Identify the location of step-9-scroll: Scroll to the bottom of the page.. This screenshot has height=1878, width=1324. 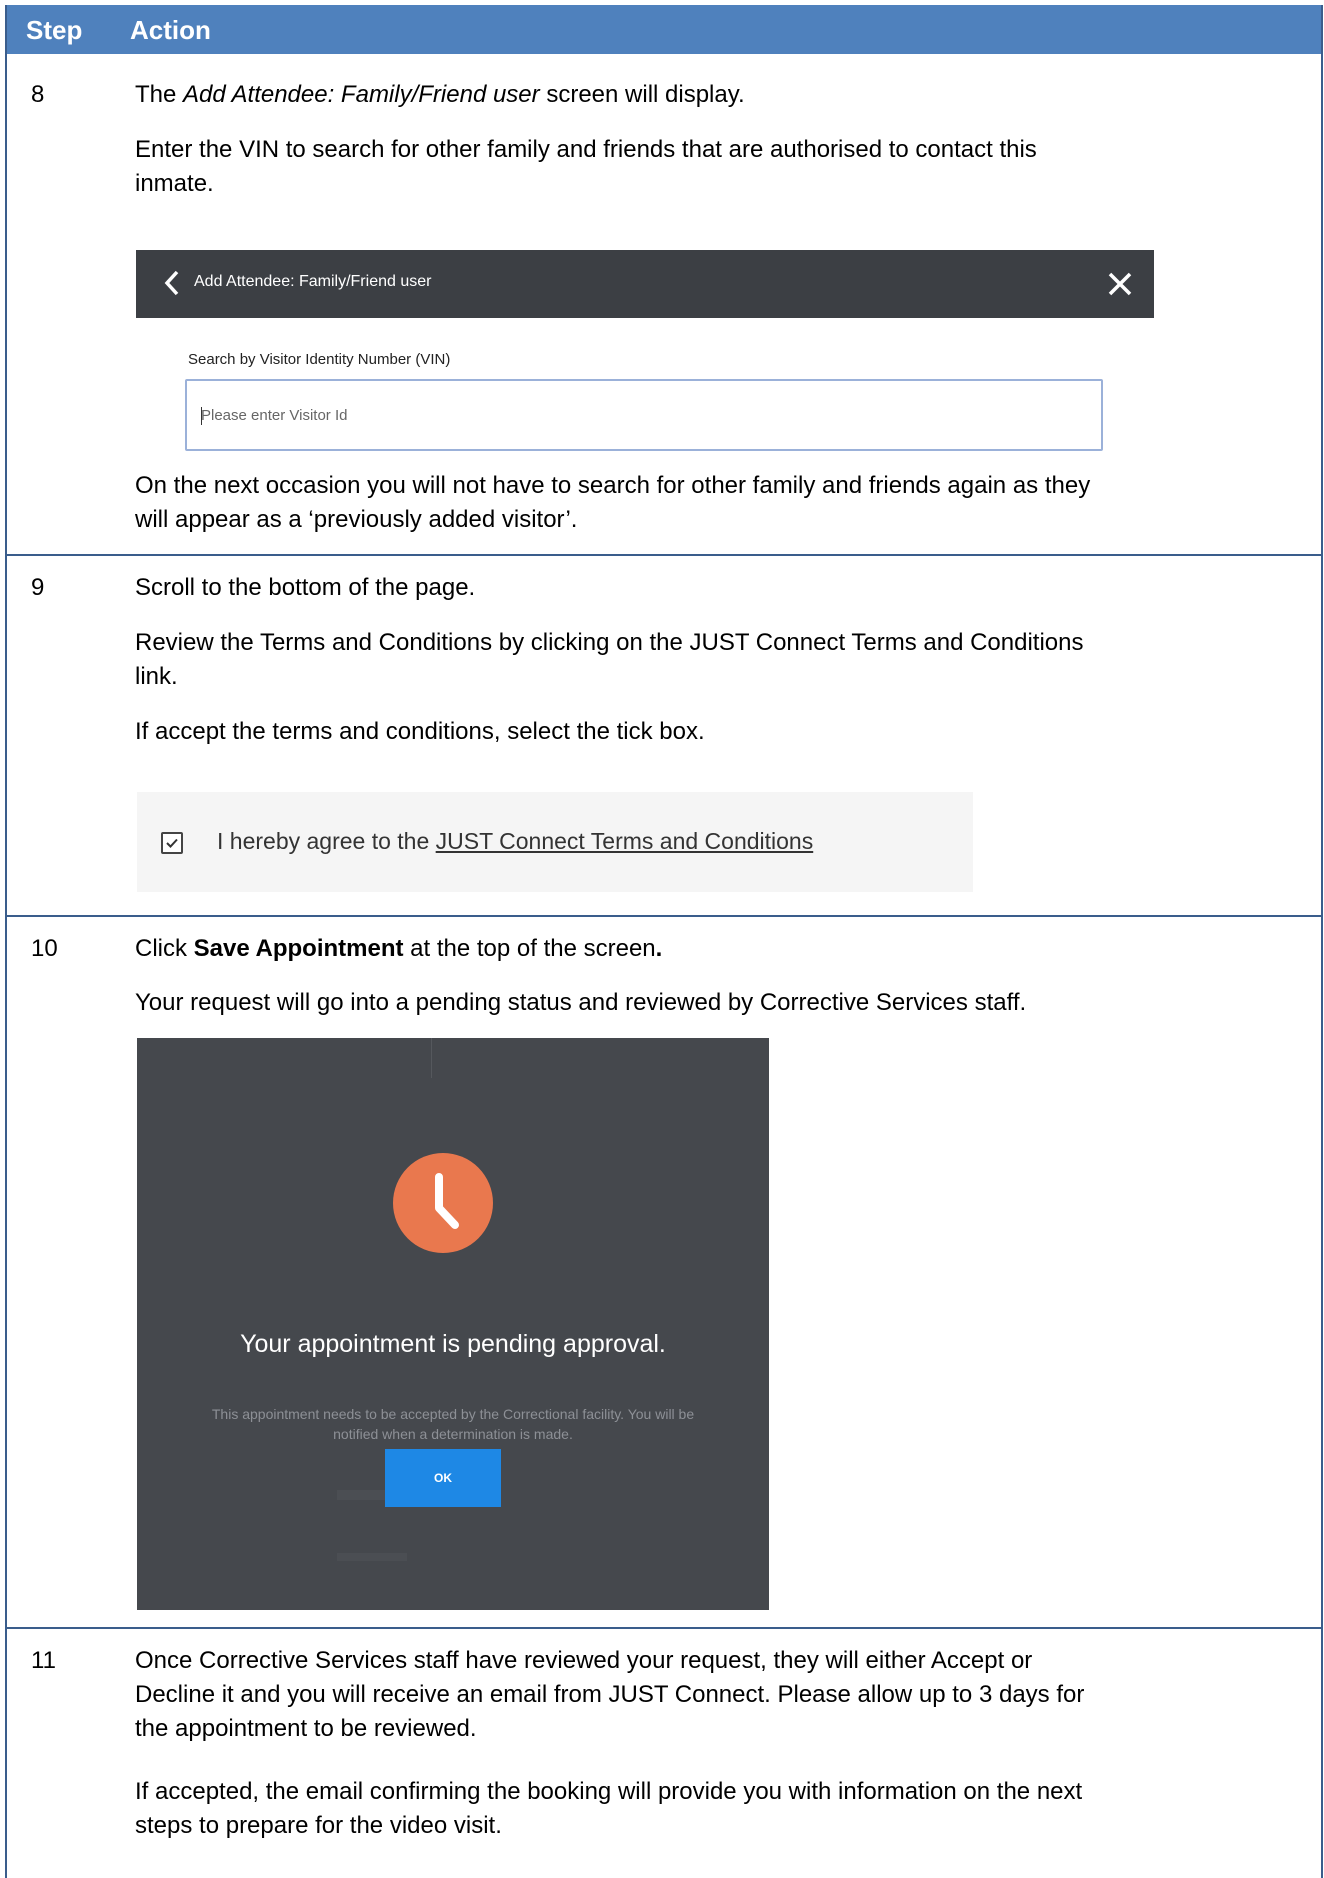
(305, 587).